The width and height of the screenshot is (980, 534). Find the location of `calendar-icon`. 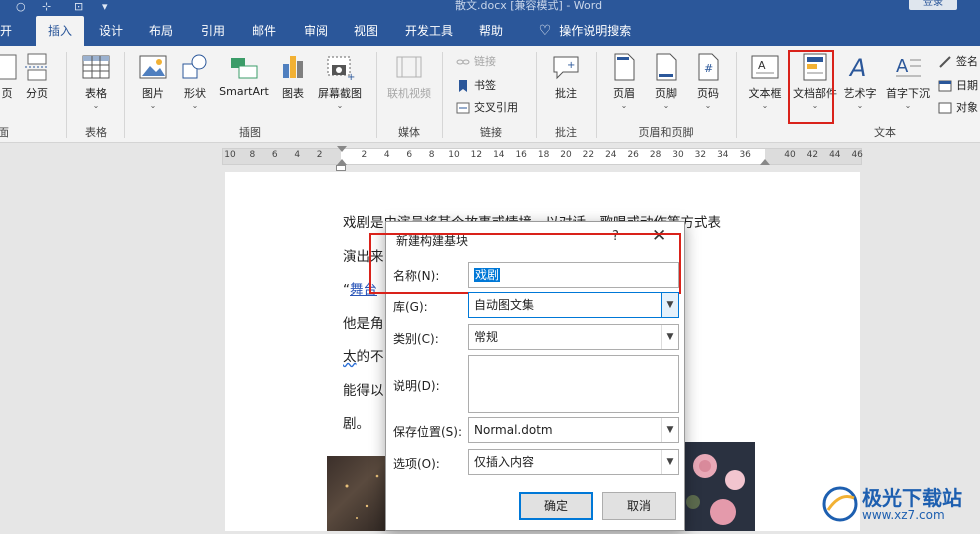

calendar-icon is located at coordinates (945, 85).